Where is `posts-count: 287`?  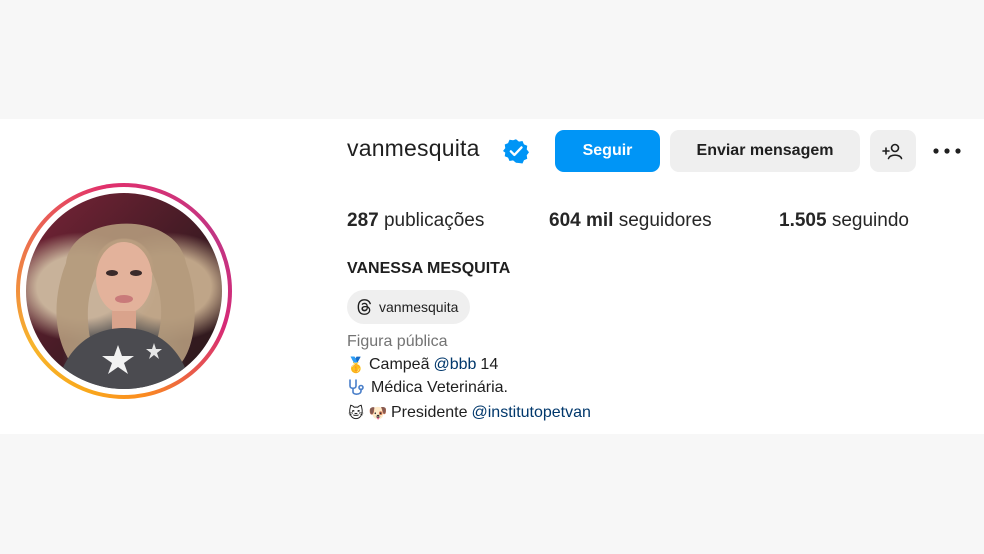 posts-count: 287 is located at coordinates (363, 220).